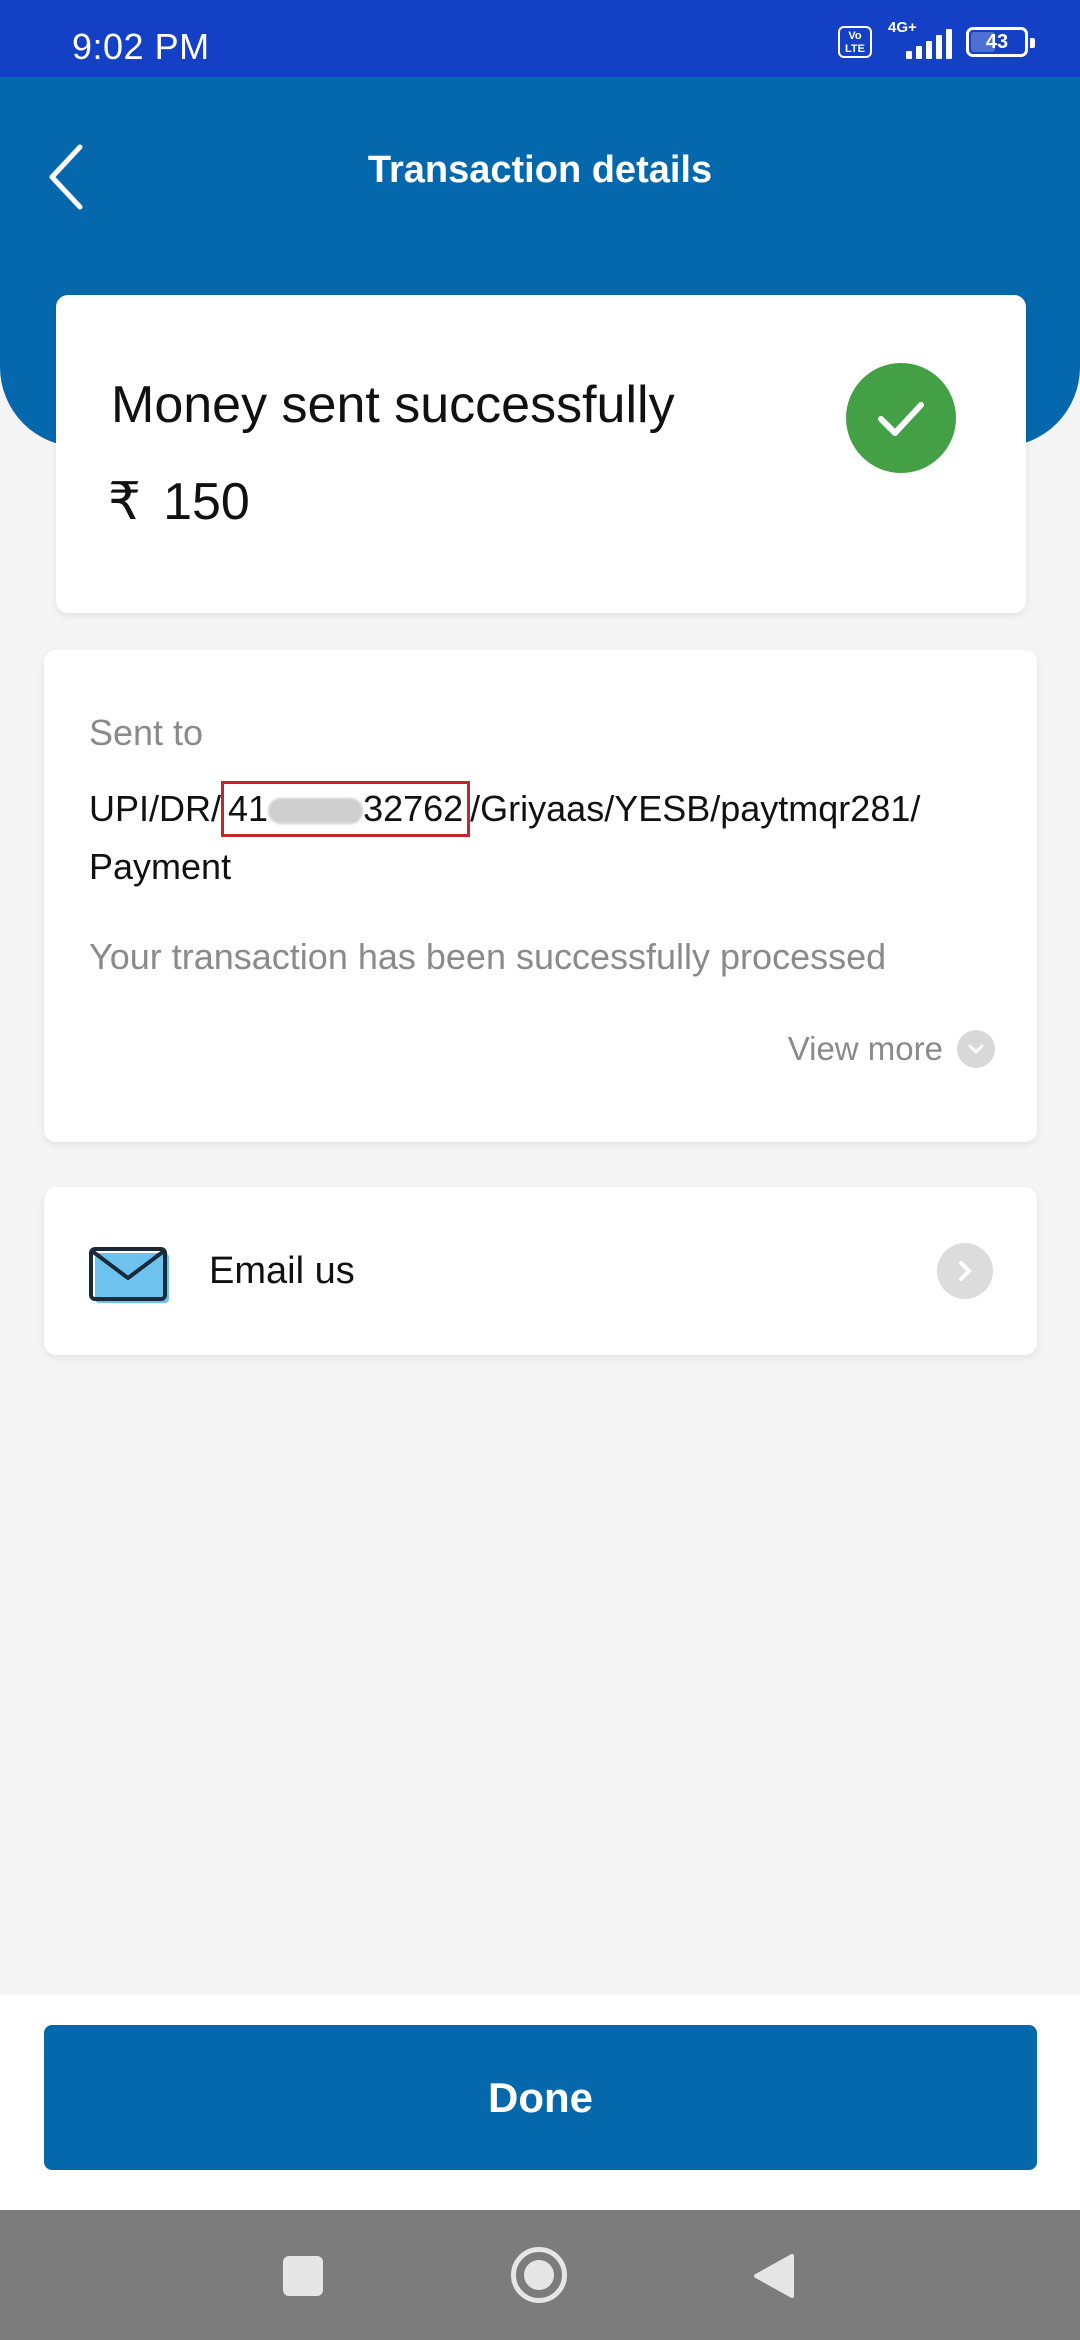 Image resolution: width=1080 pixels, height=2340 pixels. I want to click on home-icon, so click(539, 2275).